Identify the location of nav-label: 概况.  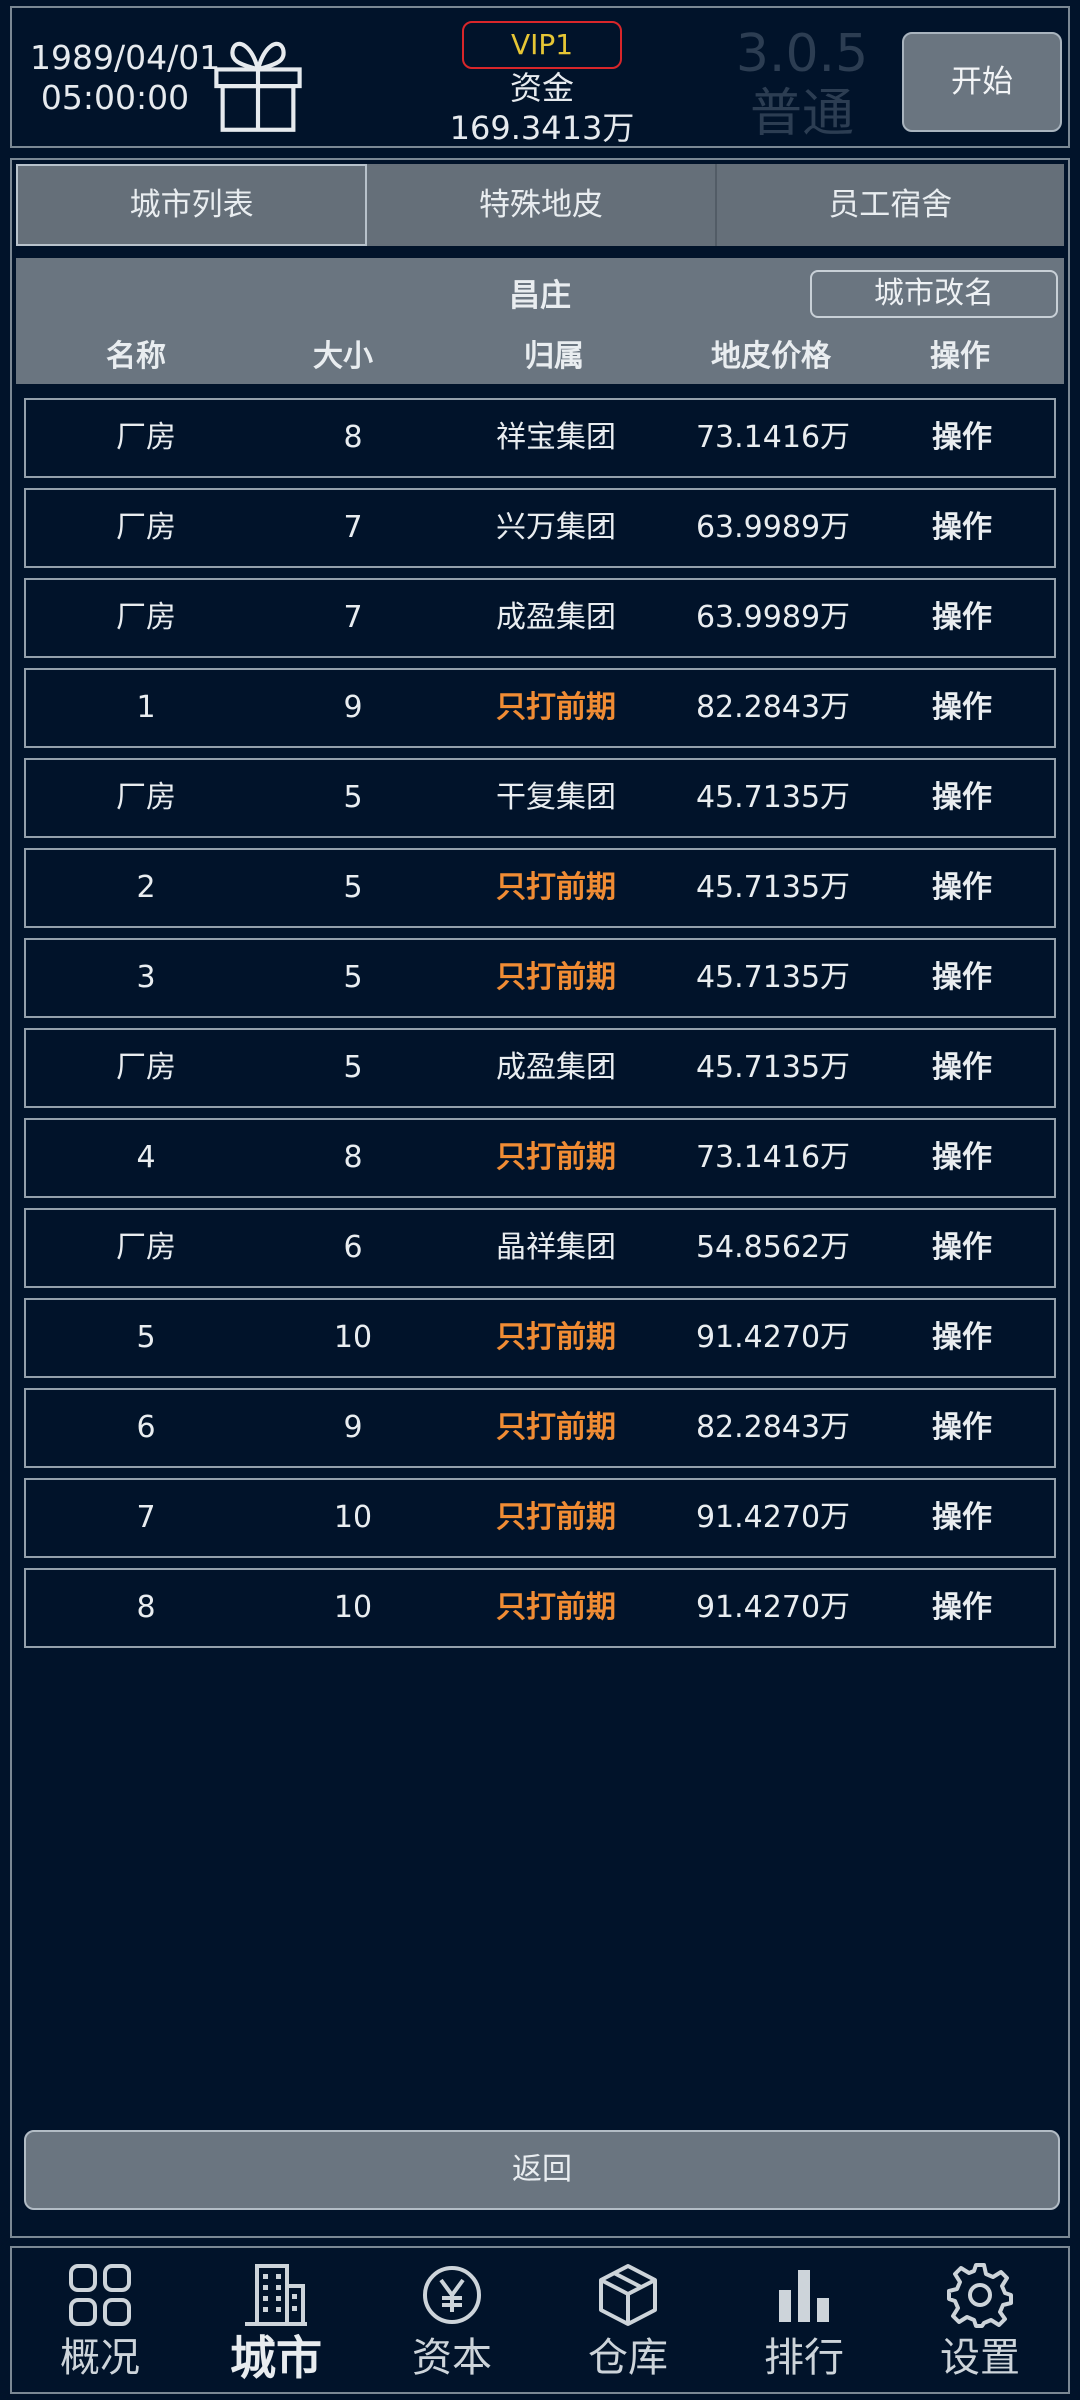
(100, 2358).